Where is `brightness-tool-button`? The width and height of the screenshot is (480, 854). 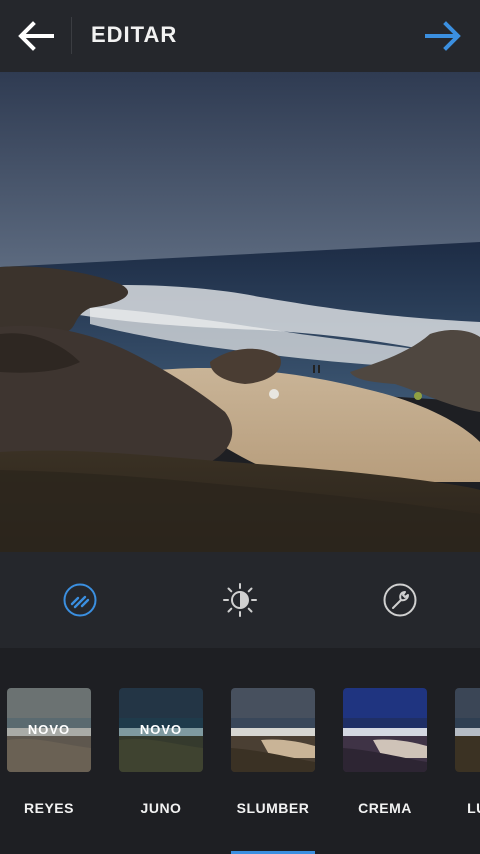
brightness-tool-button is located at coordinates (240, 600).